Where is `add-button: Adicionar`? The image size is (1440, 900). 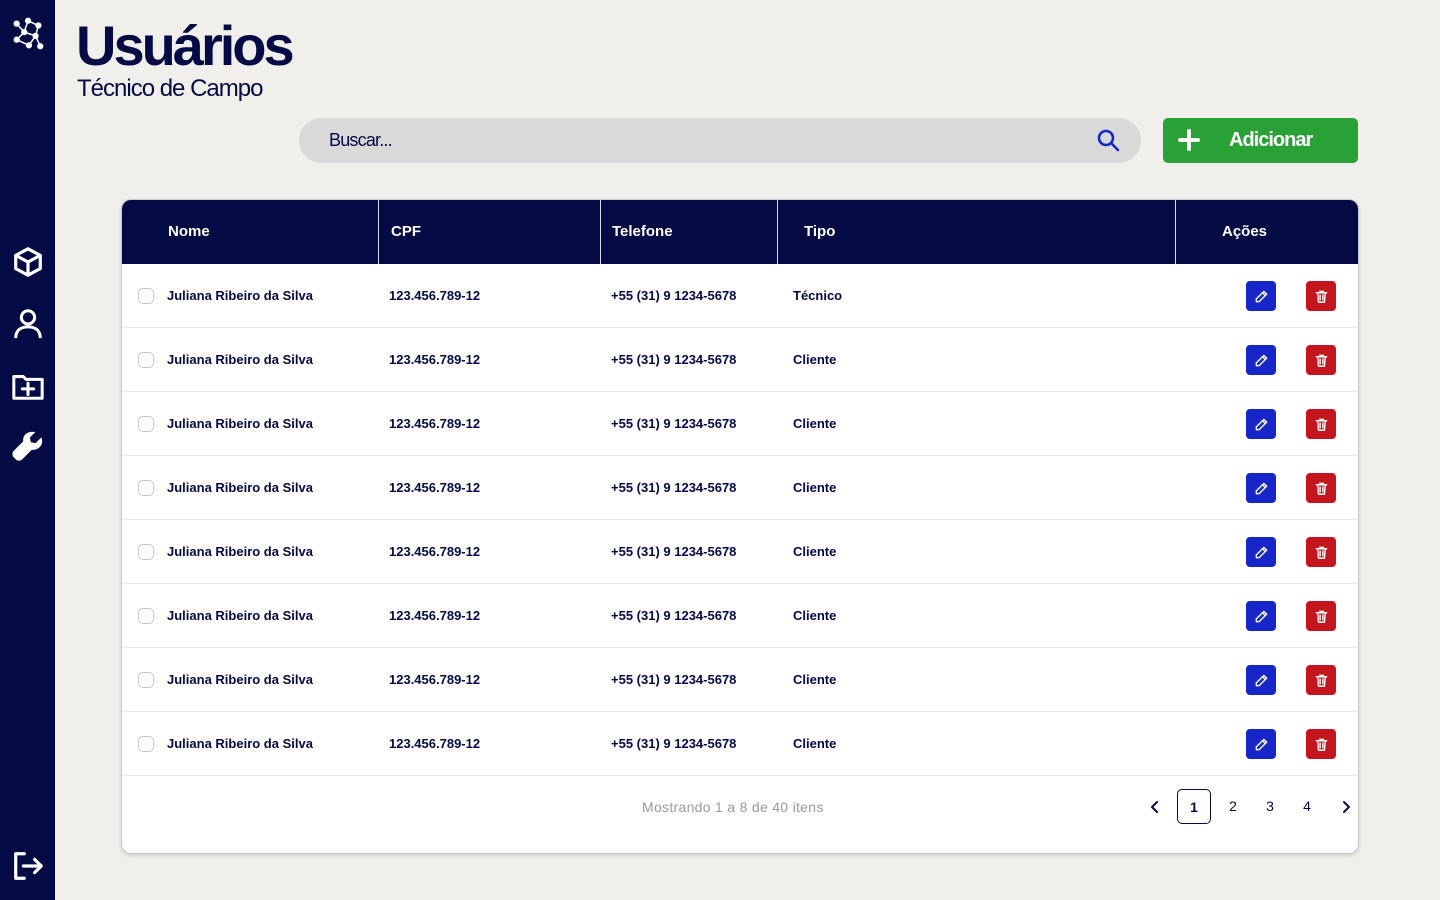 add-button: Adicionar is located at coordinates (1260, 140).